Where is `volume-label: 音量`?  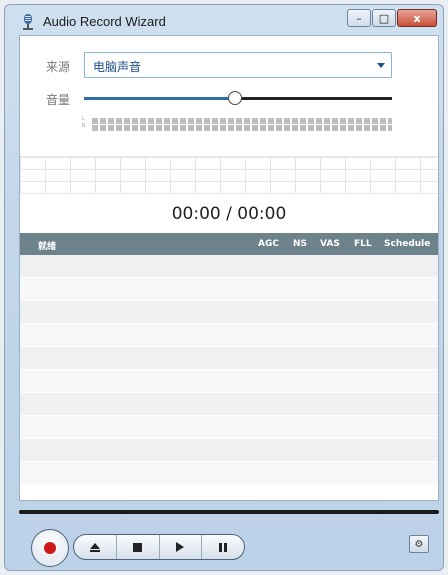
volume-label: 音量 is located at coordinates (58, 100).